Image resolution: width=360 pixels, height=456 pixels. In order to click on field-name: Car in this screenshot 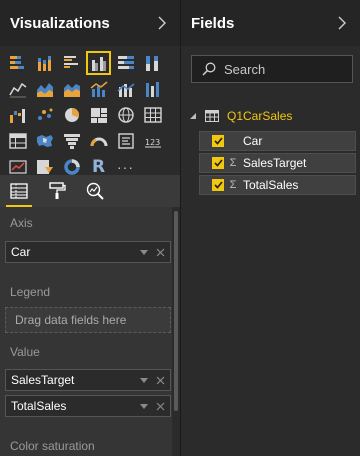, I will do `click(253, 141)`.